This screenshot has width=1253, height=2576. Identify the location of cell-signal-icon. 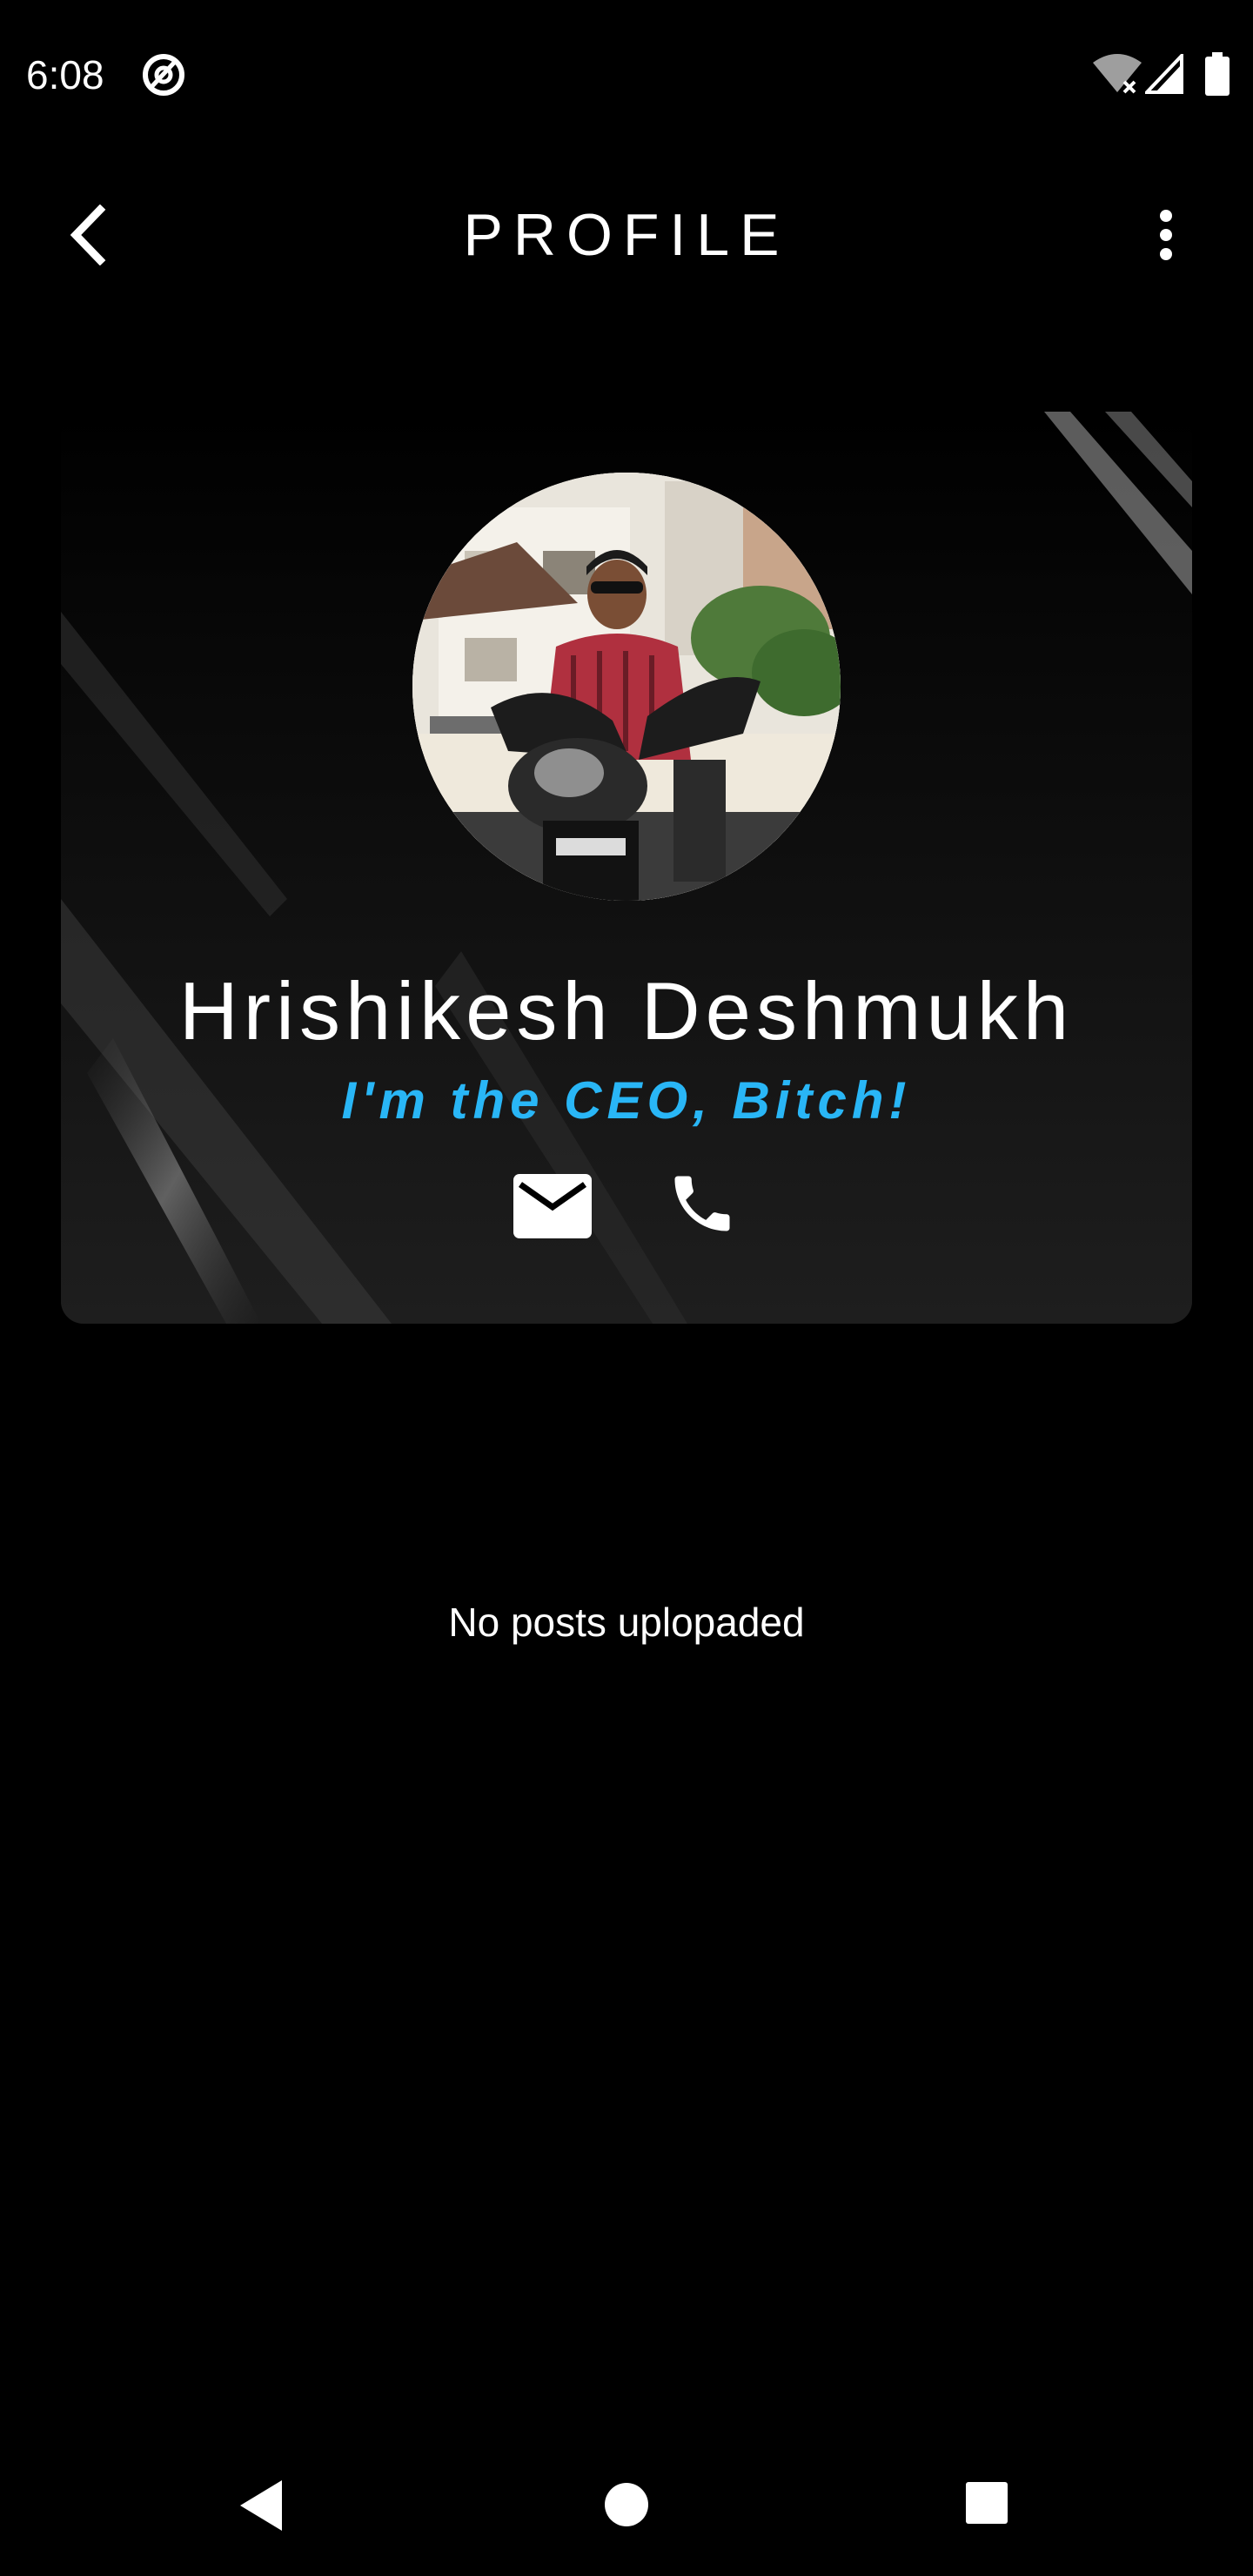
(1162, 72).